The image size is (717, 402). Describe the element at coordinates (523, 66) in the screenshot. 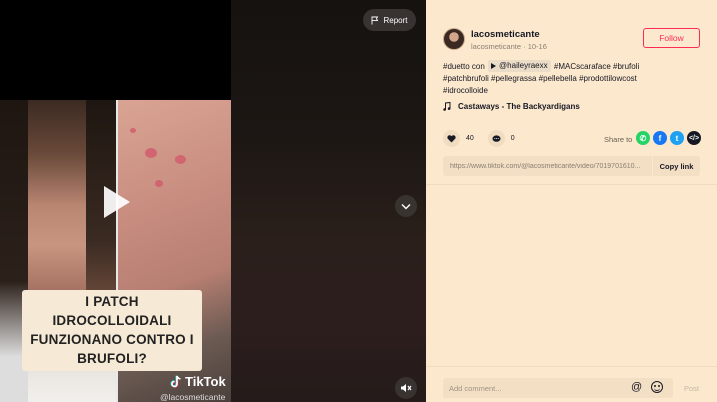

I see `mention-text: @haileyraexx` at that location.